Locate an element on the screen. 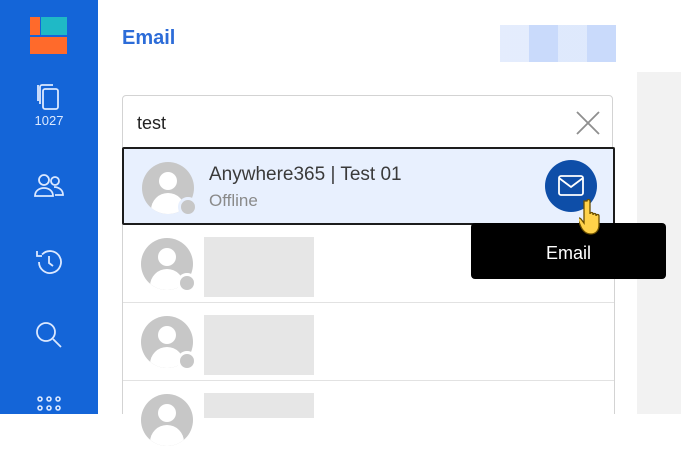 This screenshot has height=458, width=681. history-icon is located at coordinates (49, 262).